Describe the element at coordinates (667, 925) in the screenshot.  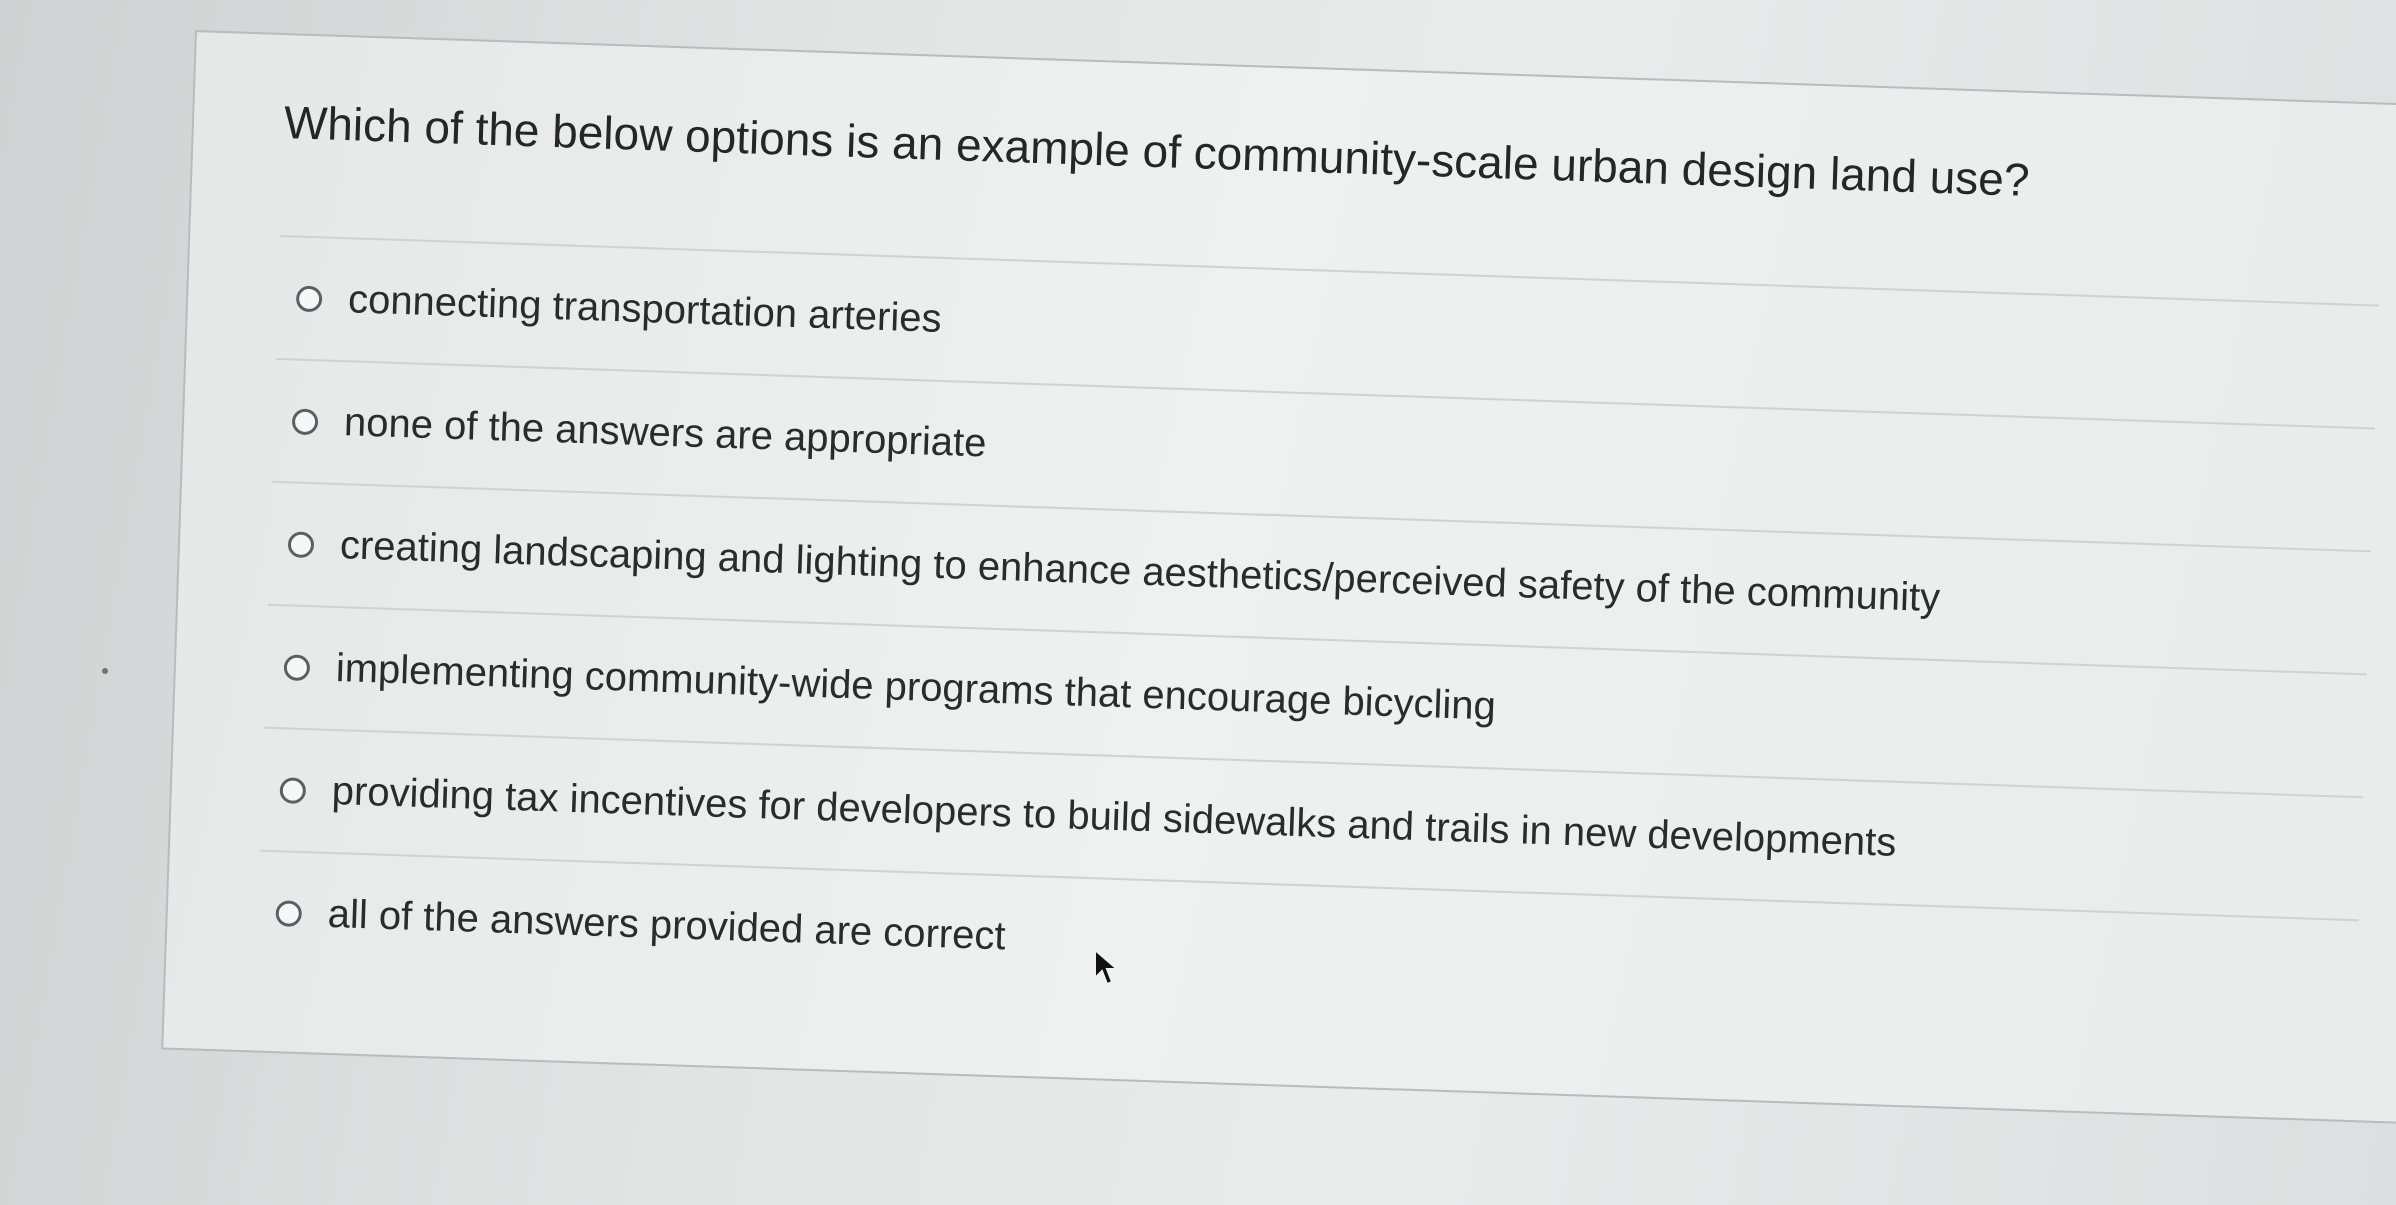
I see `answer-label: all of the answers provided are correct` at that location.